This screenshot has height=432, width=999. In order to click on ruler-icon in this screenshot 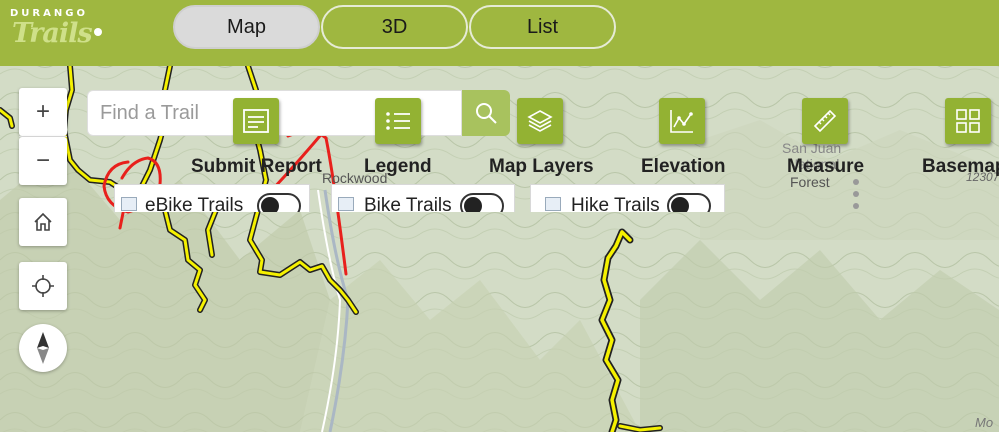, I will do `click(825, 121)`.